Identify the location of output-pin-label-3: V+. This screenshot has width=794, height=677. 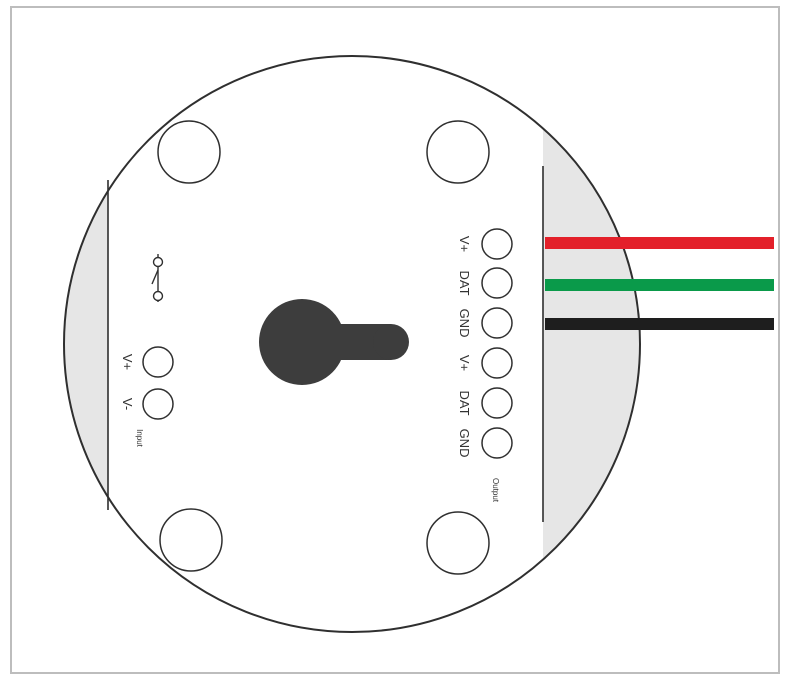
(464, 363).